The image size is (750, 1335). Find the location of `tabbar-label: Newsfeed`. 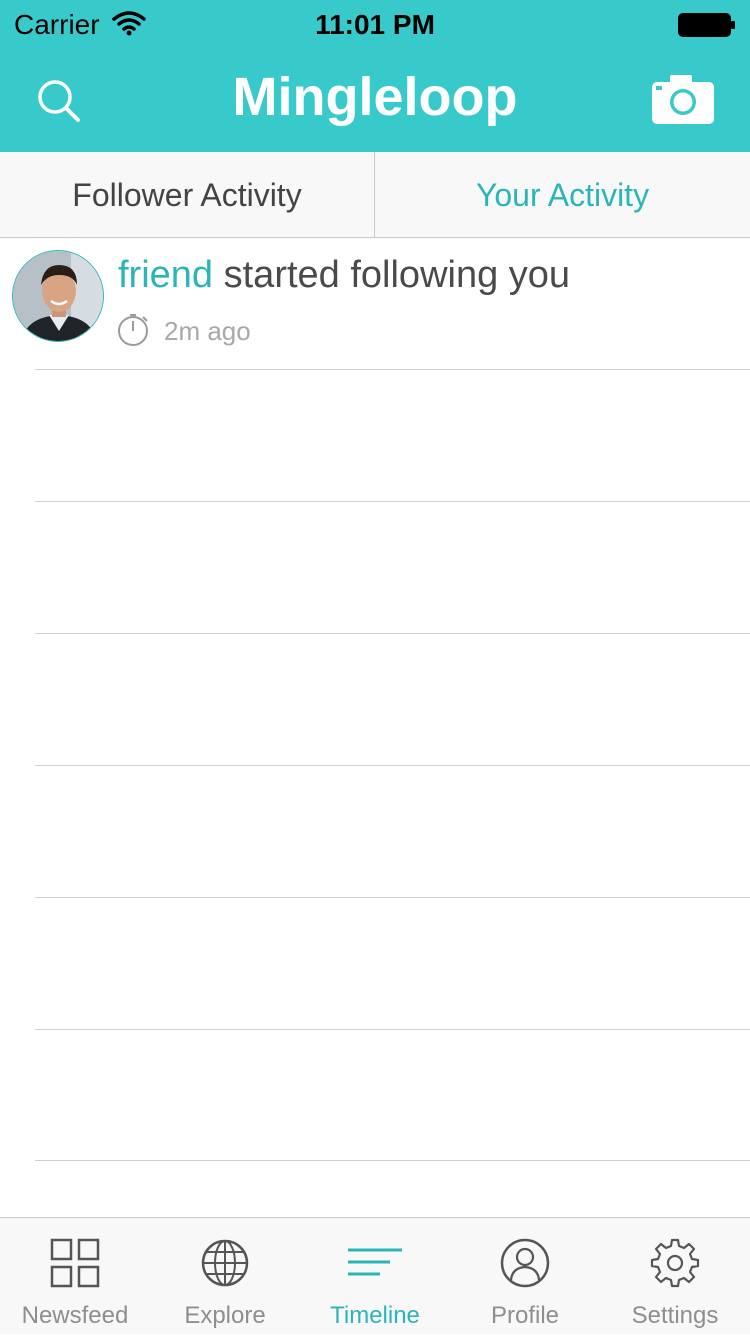

tabbar-label: Newsfeed is located at coordinates (75, 1315).